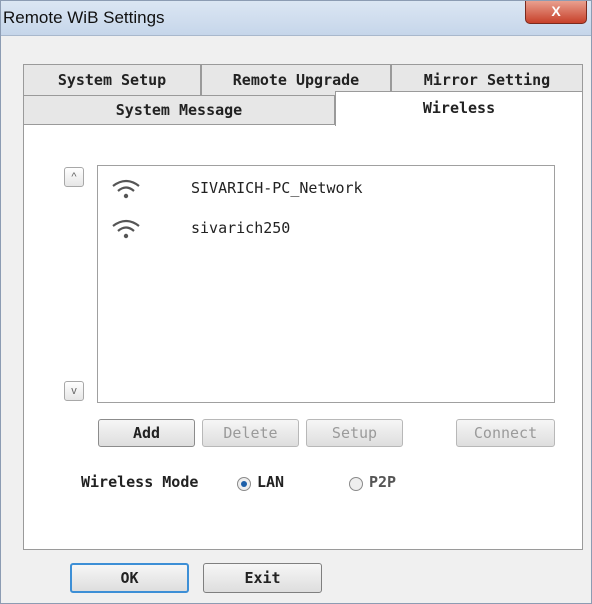 This screenshot has width=592, height=604. Describe the element at coordinates (129, 578) in the screenshot. I see `ok-button: OK` at that location.